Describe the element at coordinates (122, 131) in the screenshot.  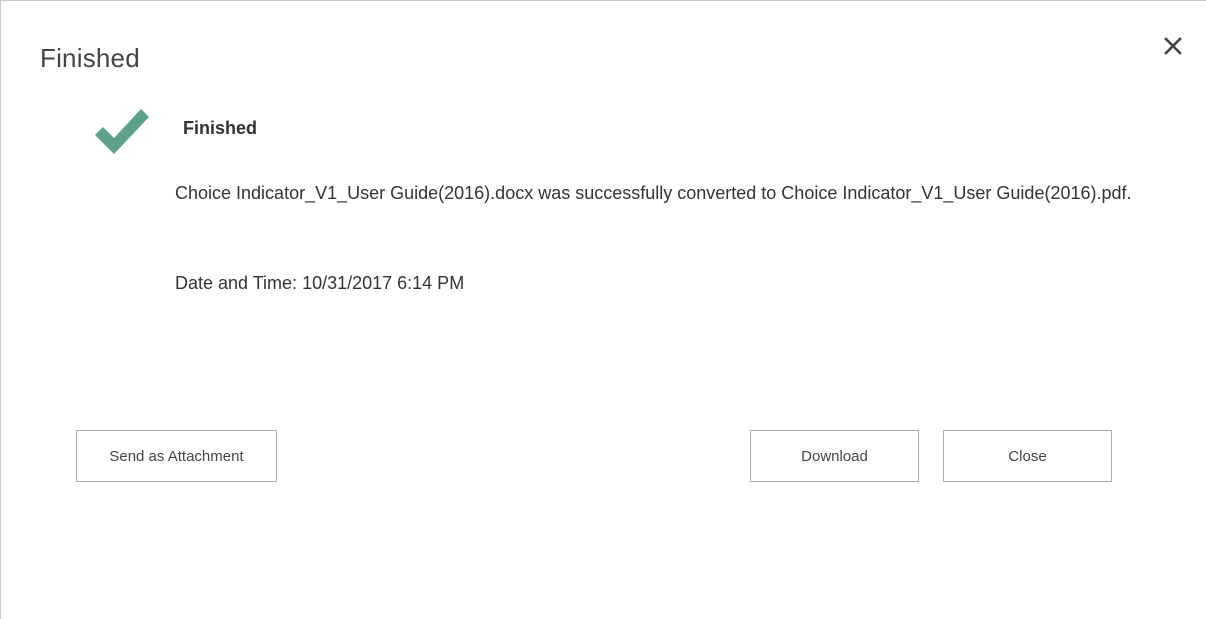
I see `checkmark-icon` at that location.